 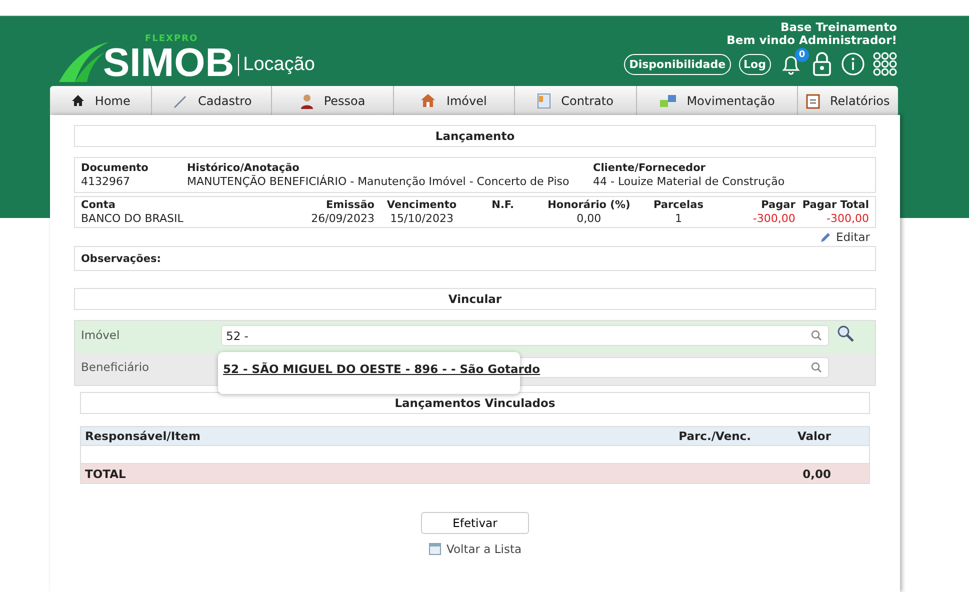 What do you see at coordinates (121, 258) in the screenshot?
I see `notes-label: Observações:` at bounding box center [121, 258].